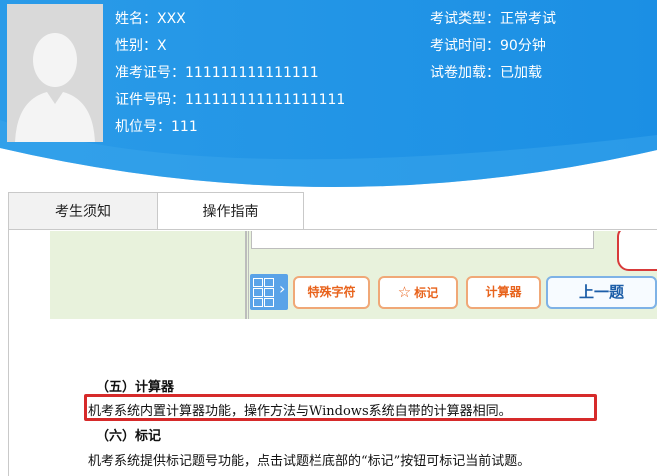 This screenshot has width=657, height=476. What do you see at coordinates (331, 292) in the screenshot?
I see `special-chars-button: 特殊字符` at bounding box center [331, 292].